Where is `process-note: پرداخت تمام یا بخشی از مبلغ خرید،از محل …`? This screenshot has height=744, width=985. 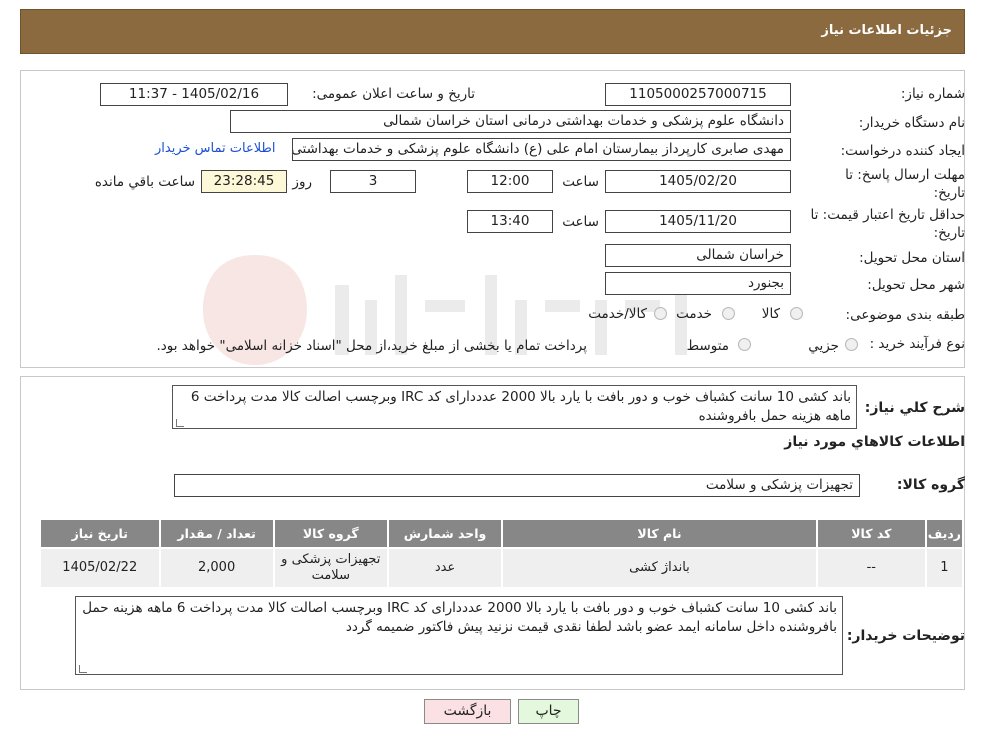
process-note: پرداخت تمام یا بخشی از مبلغ خرید،از محل … is located at coordinates (371, 346).